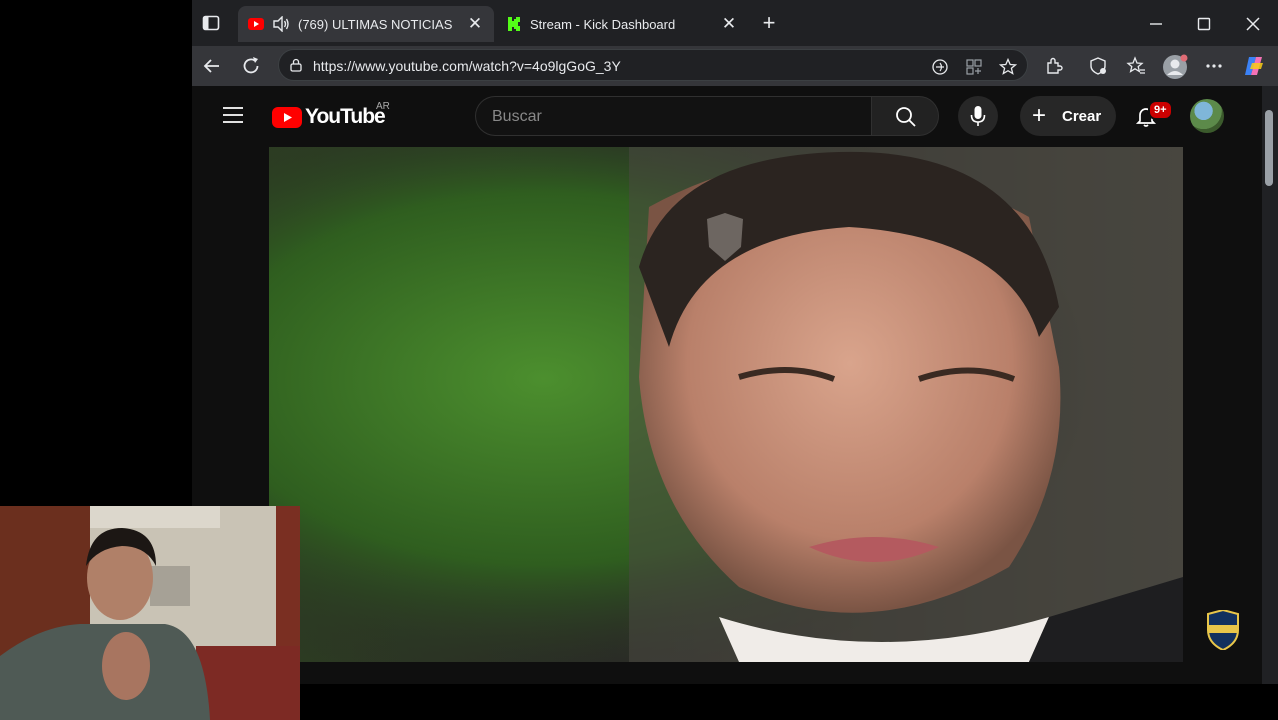 This screenshot has height=720, width=1278. I want to click on close-window-icon, so click(1253, 24).